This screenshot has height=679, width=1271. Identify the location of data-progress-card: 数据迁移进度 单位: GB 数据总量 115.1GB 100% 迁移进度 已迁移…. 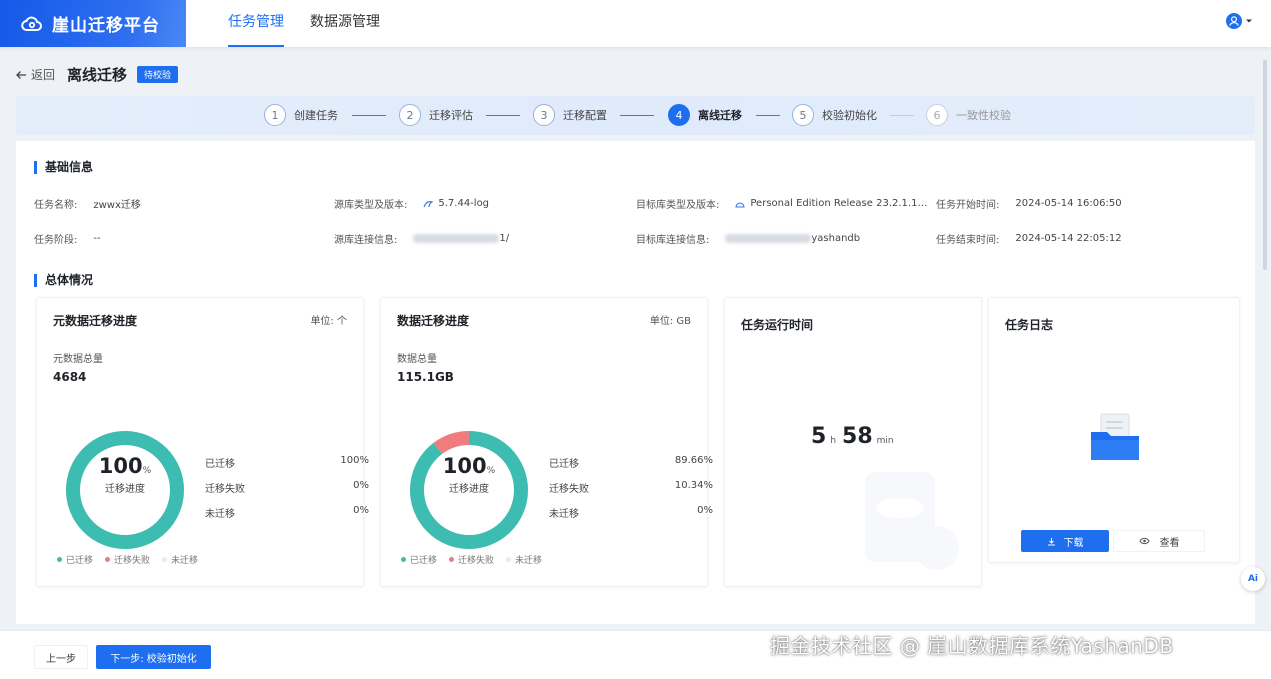
(546, 442).